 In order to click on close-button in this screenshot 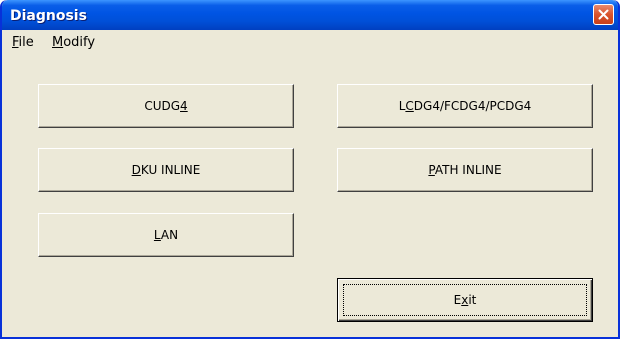, I will do `click(603, 14)`.